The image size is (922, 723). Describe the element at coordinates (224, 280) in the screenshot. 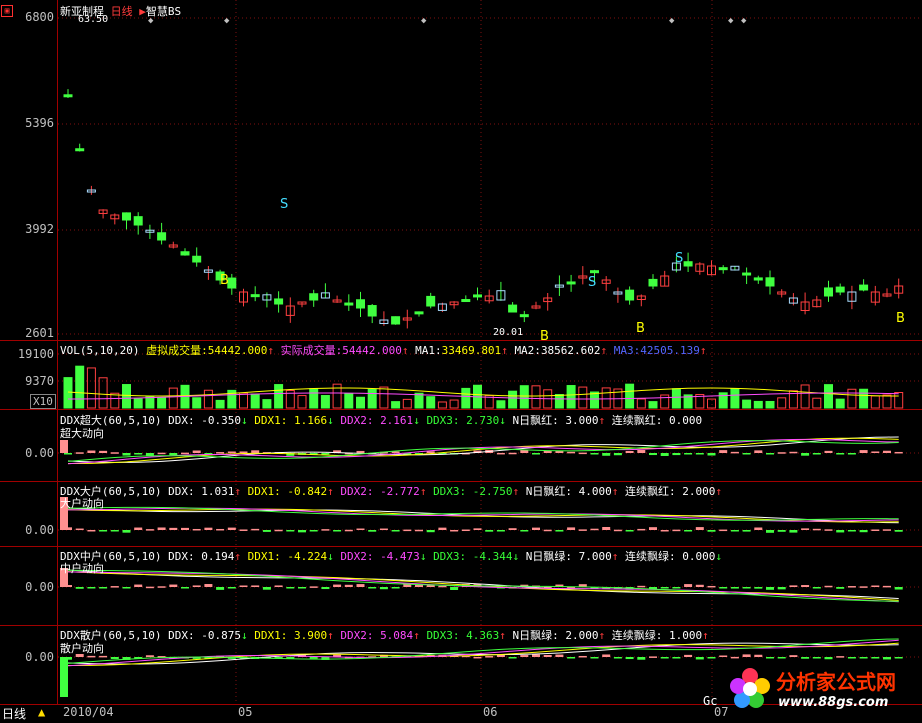

I see `buy-signal: B` at that location.